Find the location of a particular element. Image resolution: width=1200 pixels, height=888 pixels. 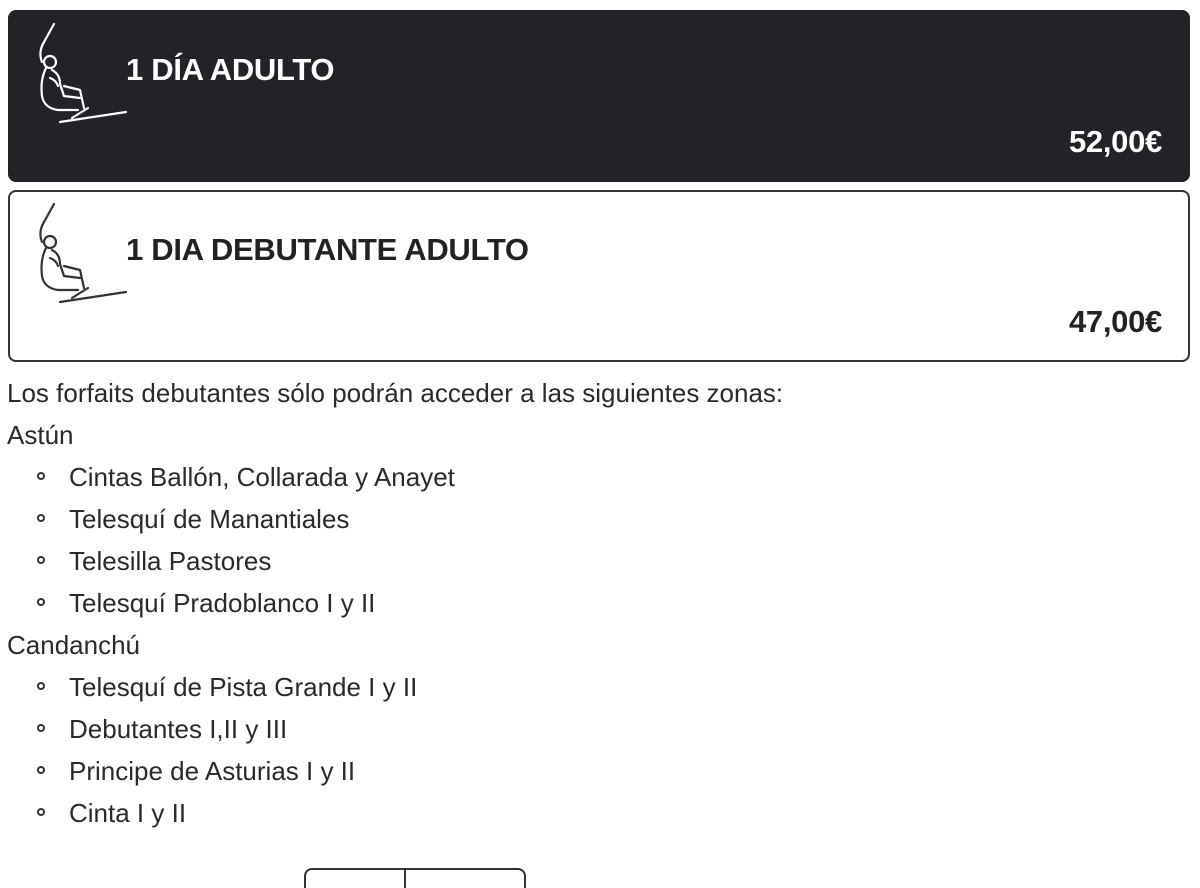

list-item-label: Principe de Asturias I y II is located at coordinates (212, 771).